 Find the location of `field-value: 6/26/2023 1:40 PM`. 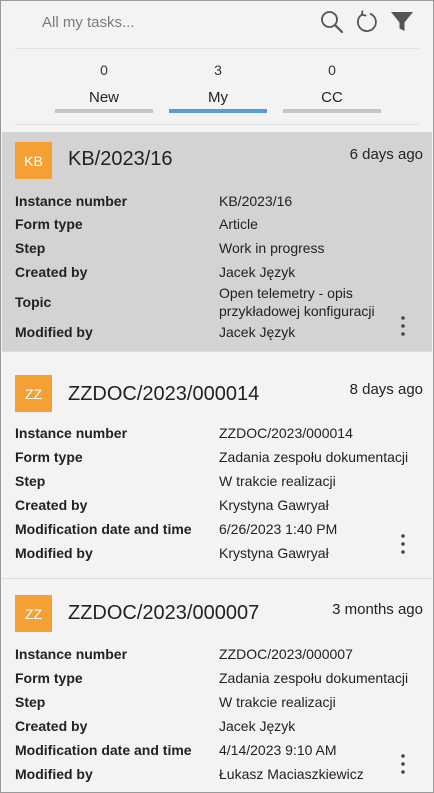

field-value: 6/26/2023 1:40 PM is located at coordinates (278, 529).